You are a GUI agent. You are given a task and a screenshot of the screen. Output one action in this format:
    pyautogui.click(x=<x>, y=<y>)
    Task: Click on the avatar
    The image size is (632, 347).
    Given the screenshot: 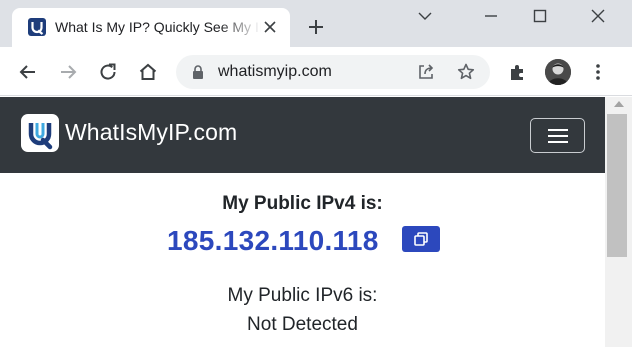 What is the action you would take?
    pyautogui.click(x=558, y=72)
    